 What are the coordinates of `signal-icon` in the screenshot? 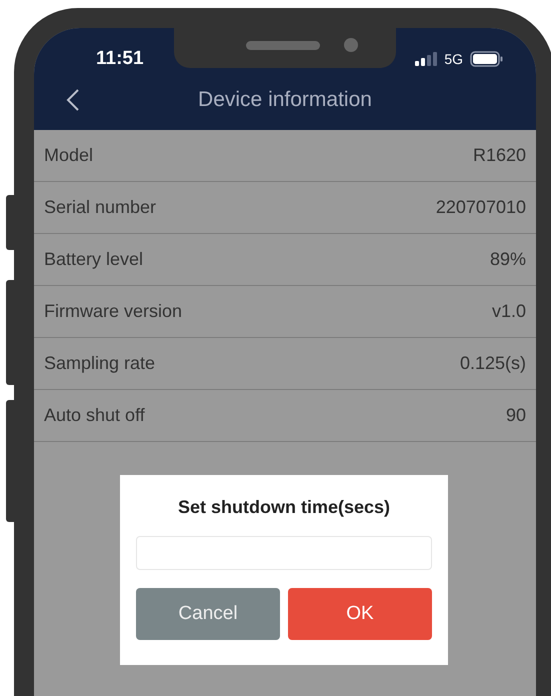 It's located at (426, 59).